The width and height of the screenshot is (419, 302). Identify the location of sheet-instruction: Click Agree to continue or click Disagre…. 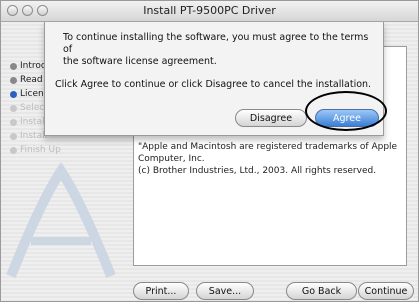
(213, 84).